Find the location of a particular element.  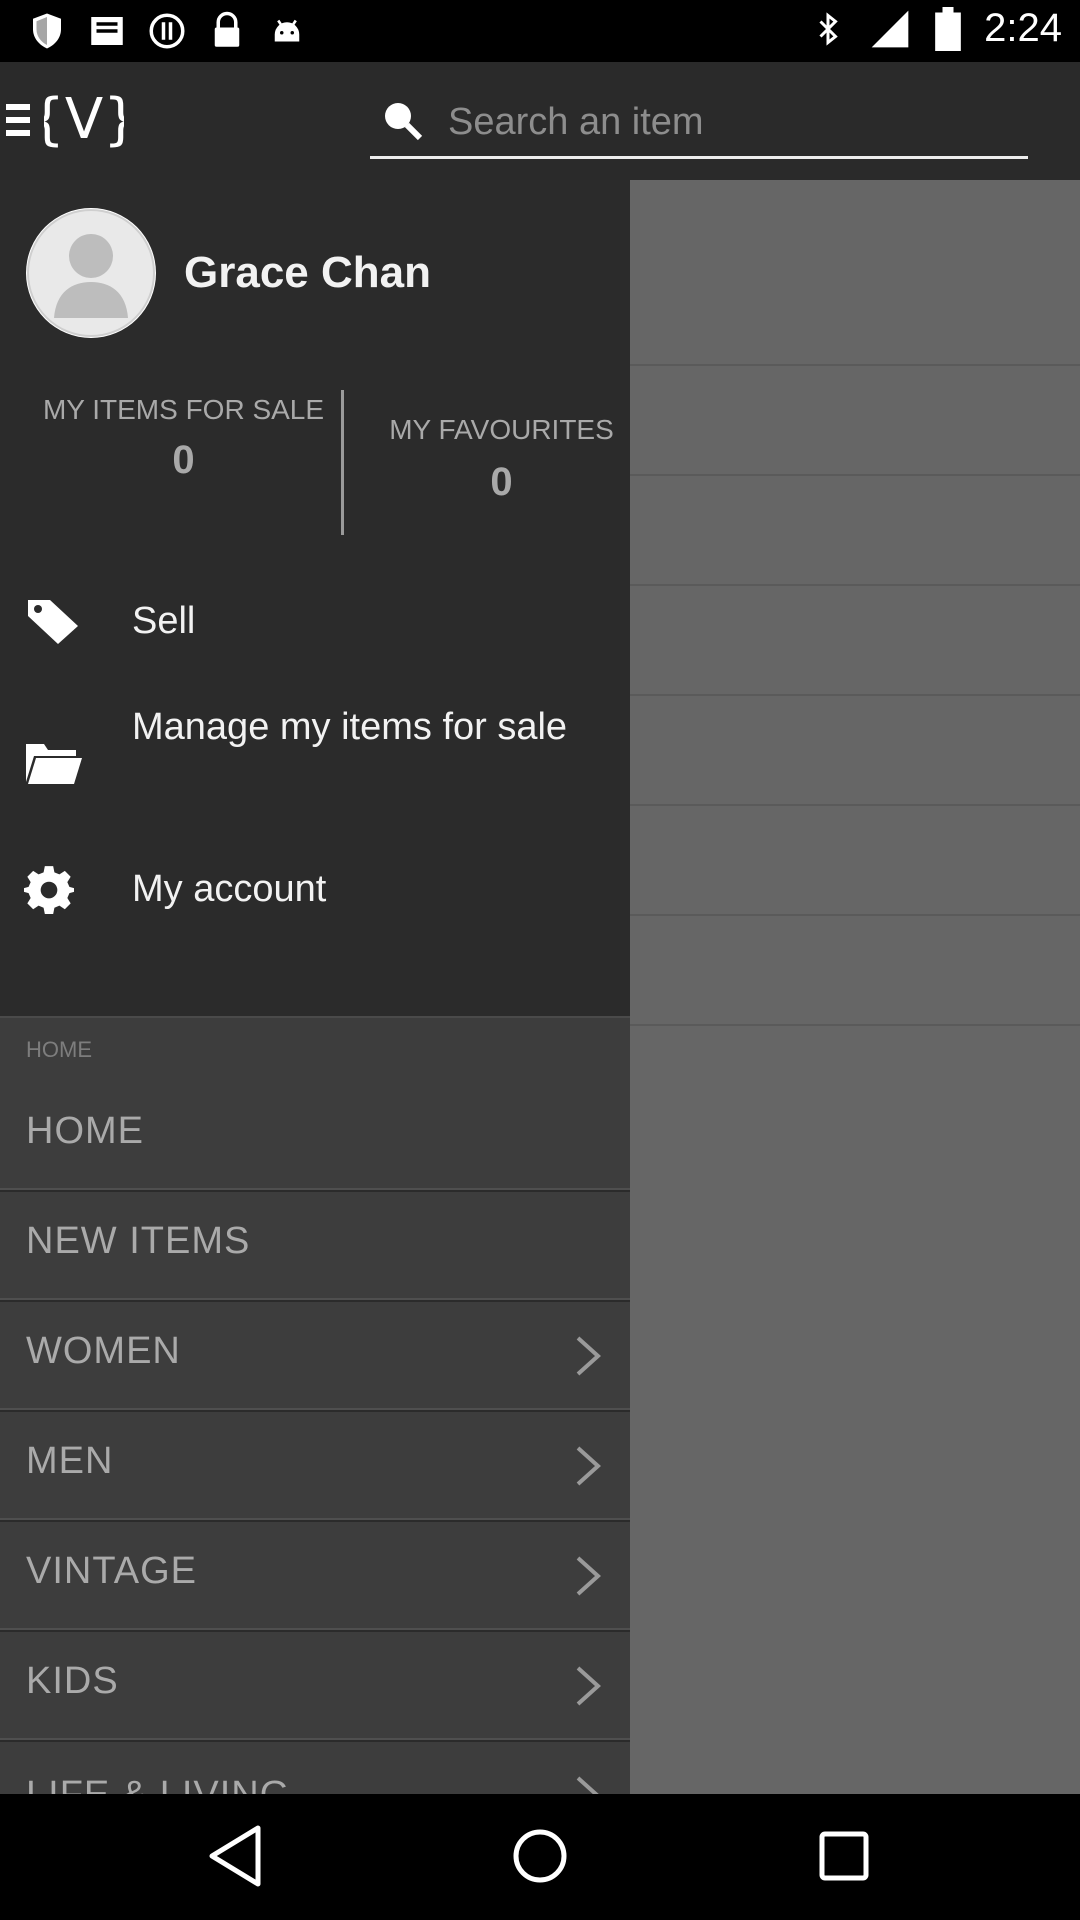

bluetooth-icon is located at coordinates (828, 28).